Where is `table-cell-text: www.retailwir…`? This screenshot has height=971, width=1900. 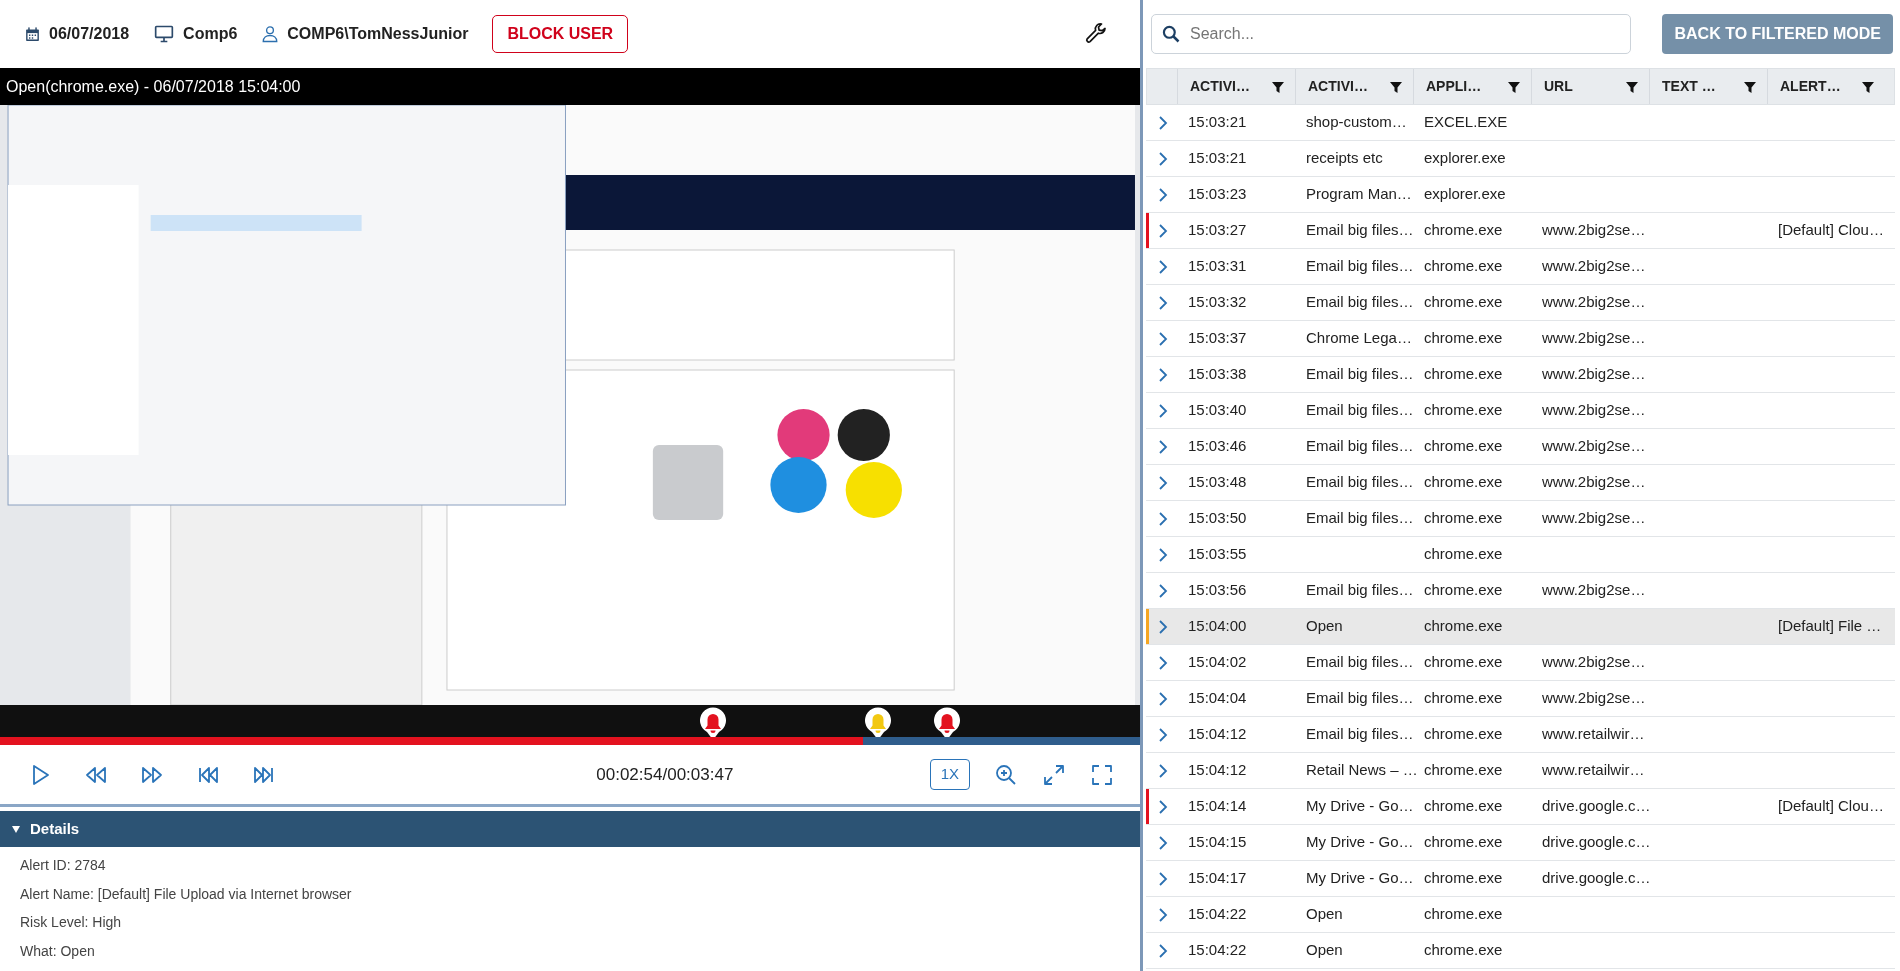
table-cell-text: www.retailwir… is located at coordinates (1593, 770).